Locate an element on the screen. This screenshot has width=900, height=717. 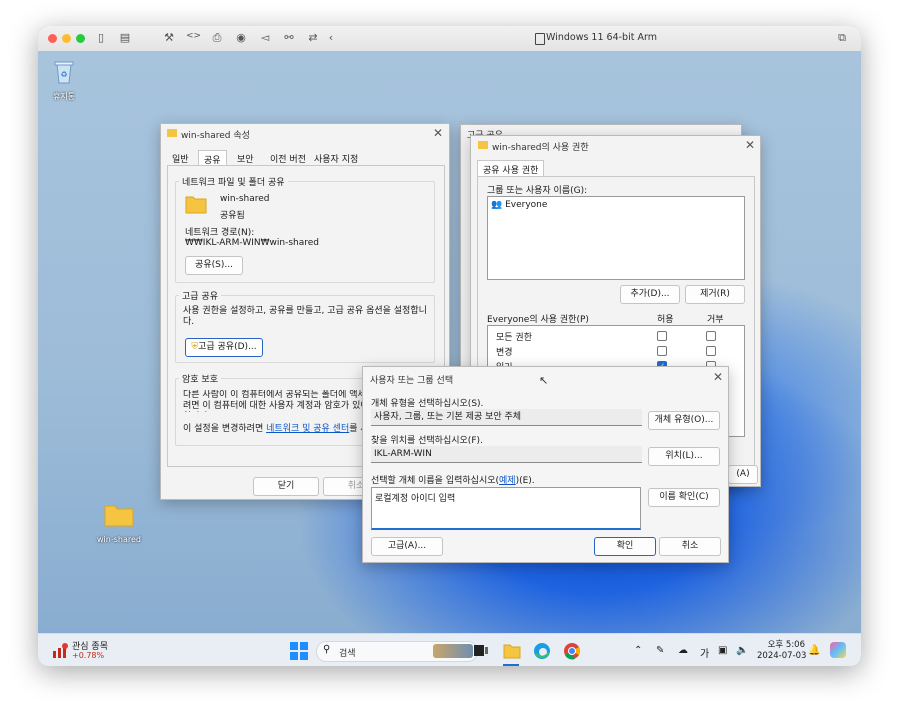
network-sharing-center-link: 네트워크 및 공유 센터 is located at coordinates (307, 429).